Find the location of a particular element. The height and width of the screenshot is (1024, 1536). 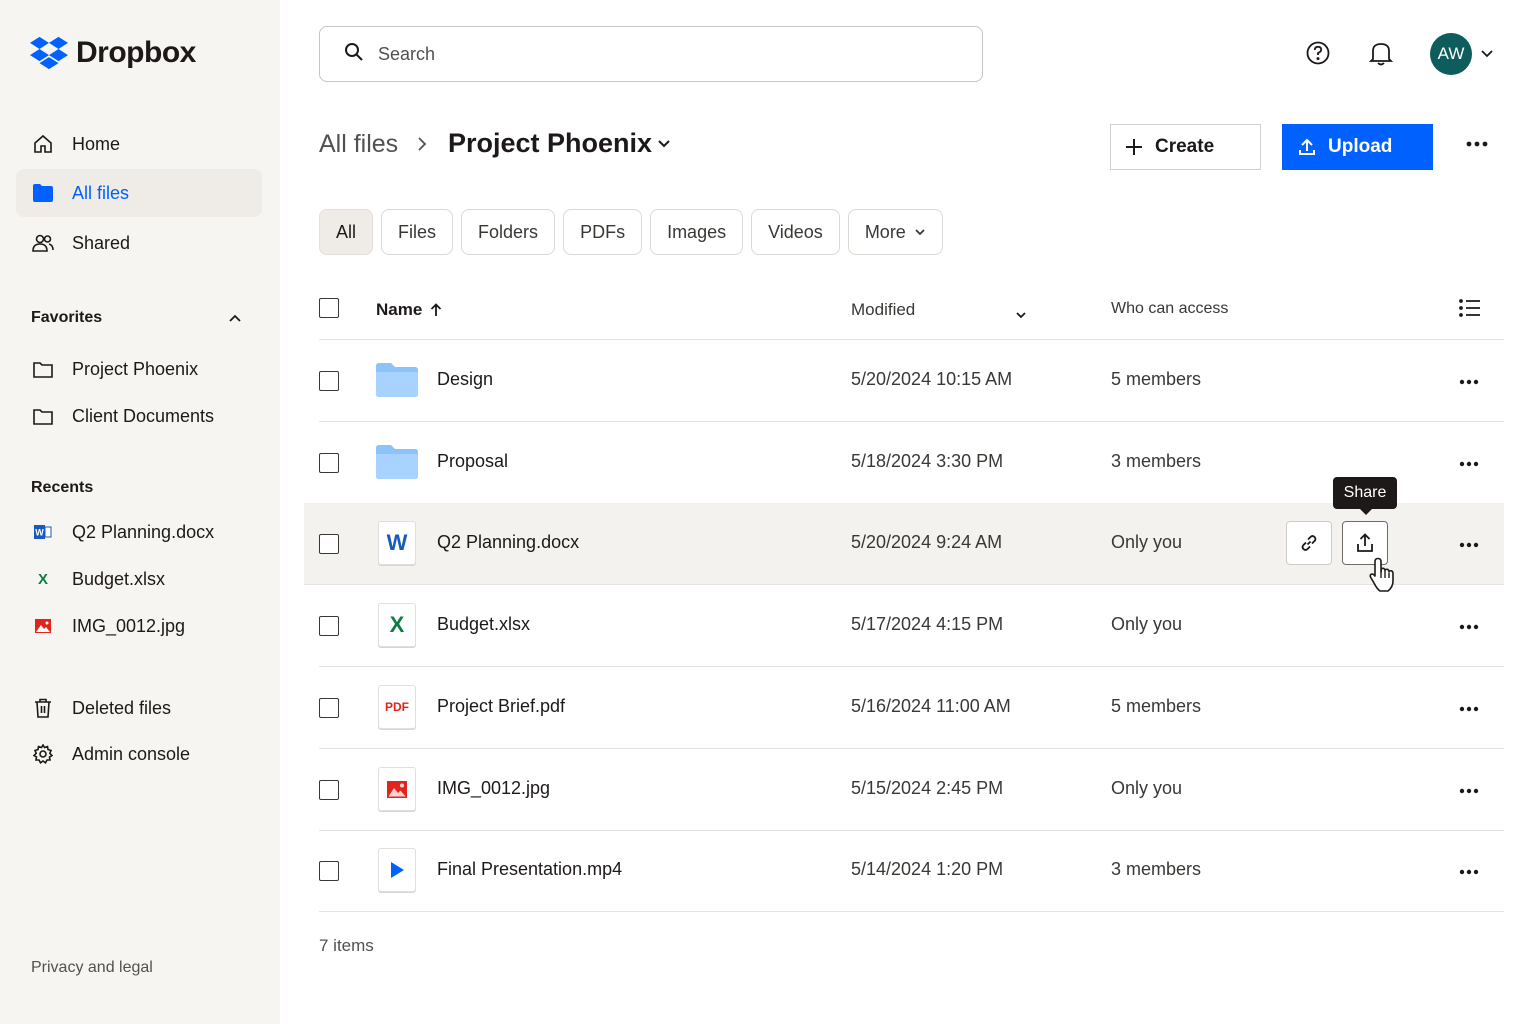

share-tooltip: Share is located at coordinates (1365, 496).